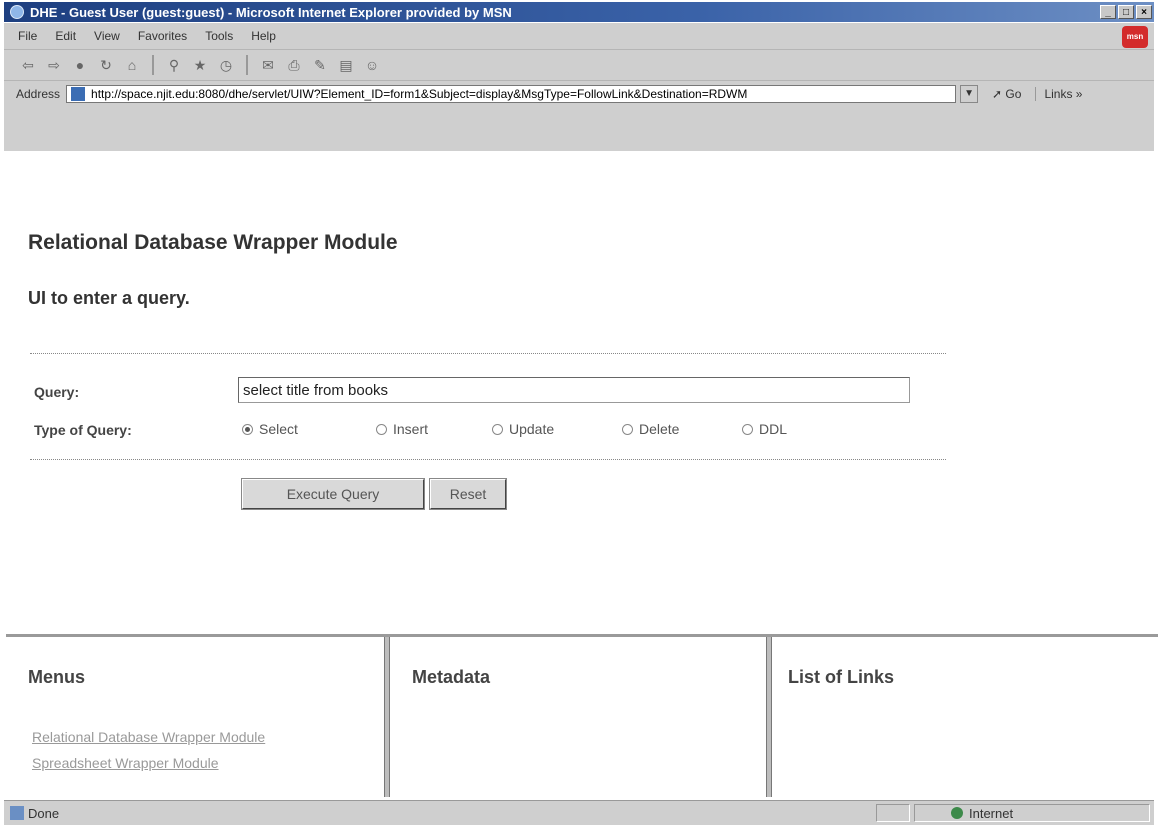 The image size is (1158, 828). Describe the element at coordinates (1058, 94) in the screenshot. I see `links-button: Links »` at that location.